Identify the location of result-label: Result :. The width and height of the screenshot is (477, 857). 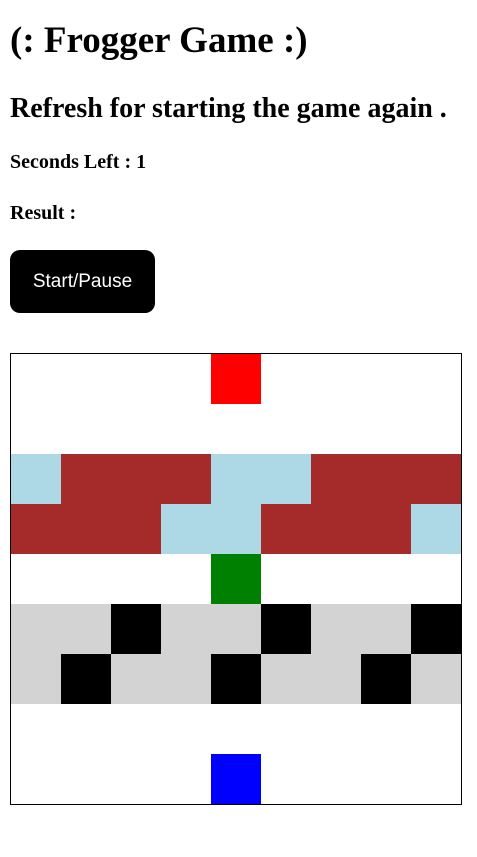
(43, 213).